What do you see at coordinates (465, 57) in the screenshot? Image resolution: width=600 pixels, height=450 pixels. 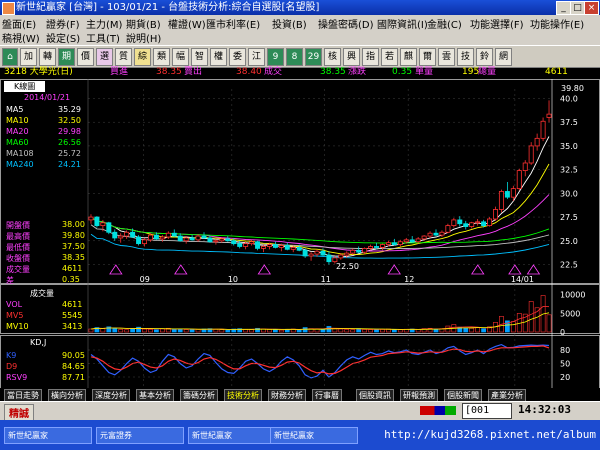 I see `toolbar-button: 技` at bounding box center [465, 57].